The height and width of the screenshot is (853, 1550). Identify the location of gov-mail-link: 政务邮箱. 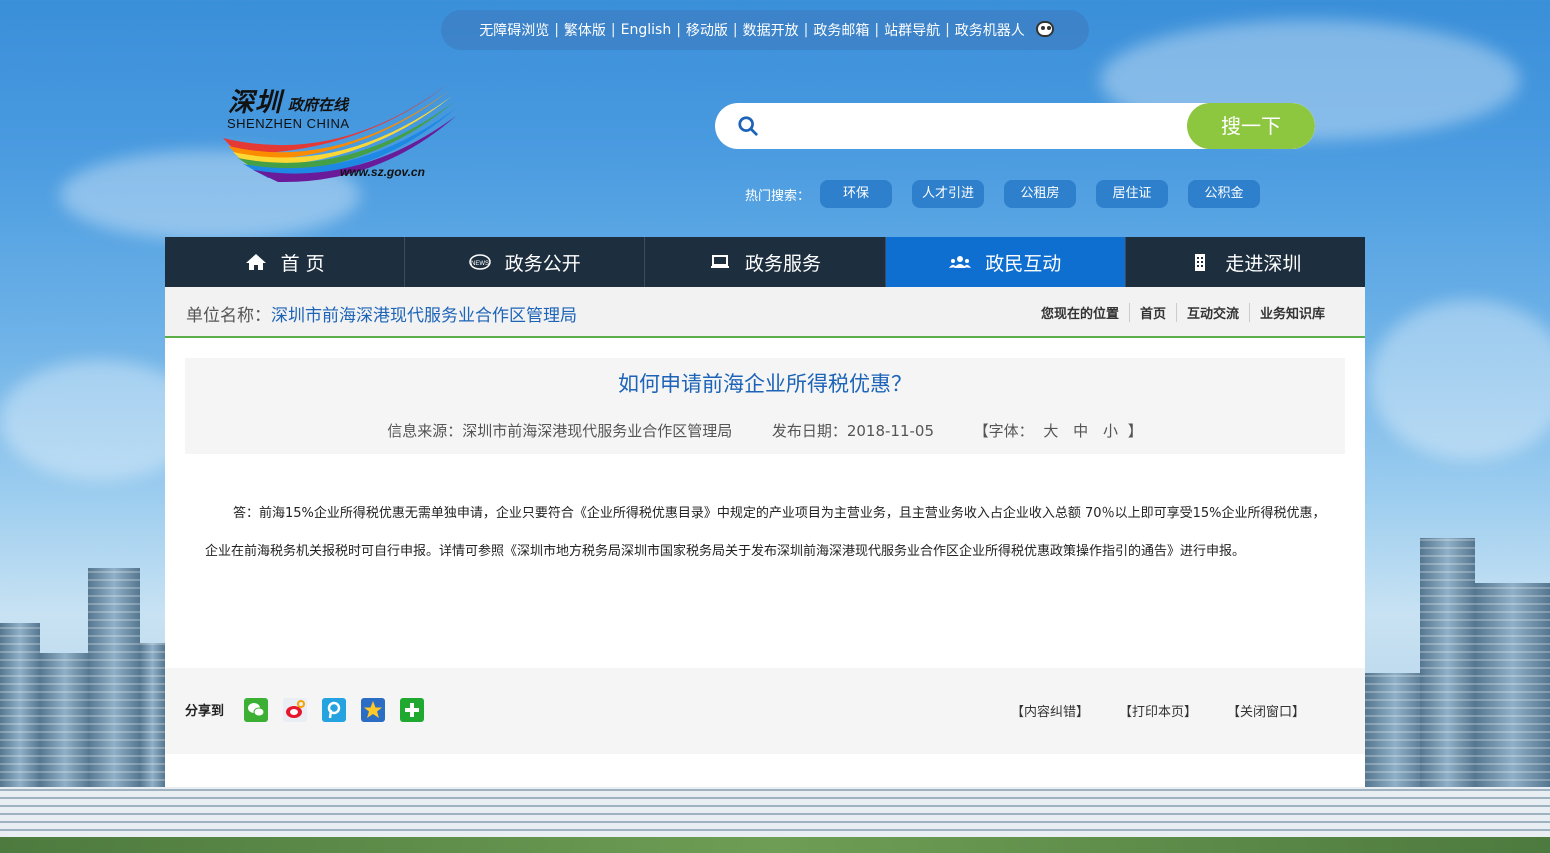
(841, 30).